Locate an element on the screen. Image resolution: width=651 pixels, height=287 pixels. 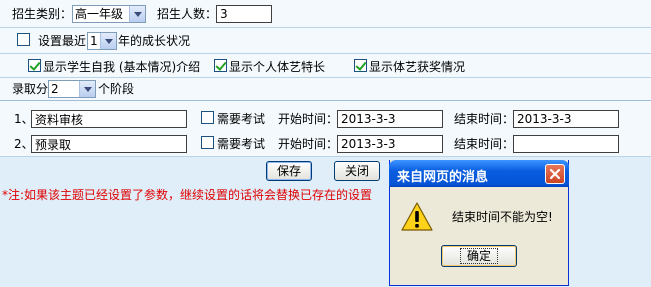
growth-prefix: 设置最近 is located at coordinates (62, 41).